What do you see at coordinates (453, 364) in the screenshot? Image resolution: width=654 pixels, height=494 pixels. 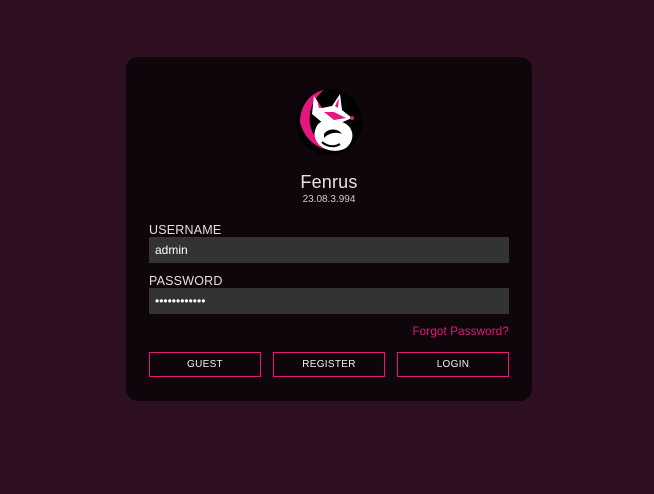 I see `login-button: LOGIN` at bounding box center [453, 364].